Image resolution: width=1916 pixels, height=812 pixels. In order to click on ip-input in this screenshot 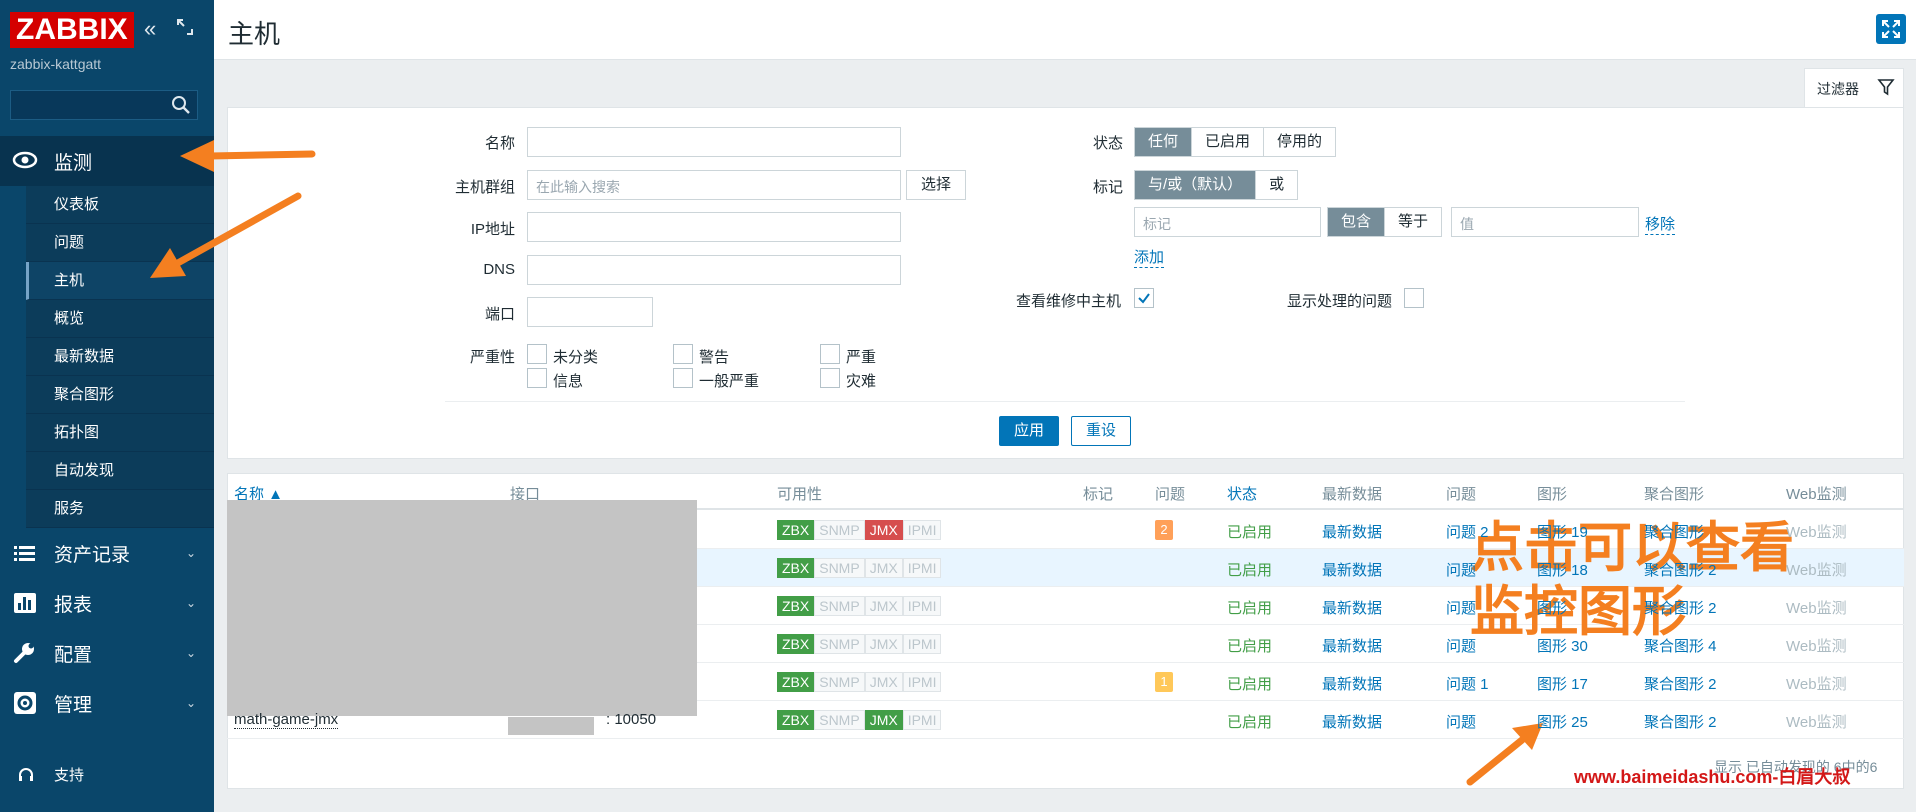, I will do `click(714, 227)`.